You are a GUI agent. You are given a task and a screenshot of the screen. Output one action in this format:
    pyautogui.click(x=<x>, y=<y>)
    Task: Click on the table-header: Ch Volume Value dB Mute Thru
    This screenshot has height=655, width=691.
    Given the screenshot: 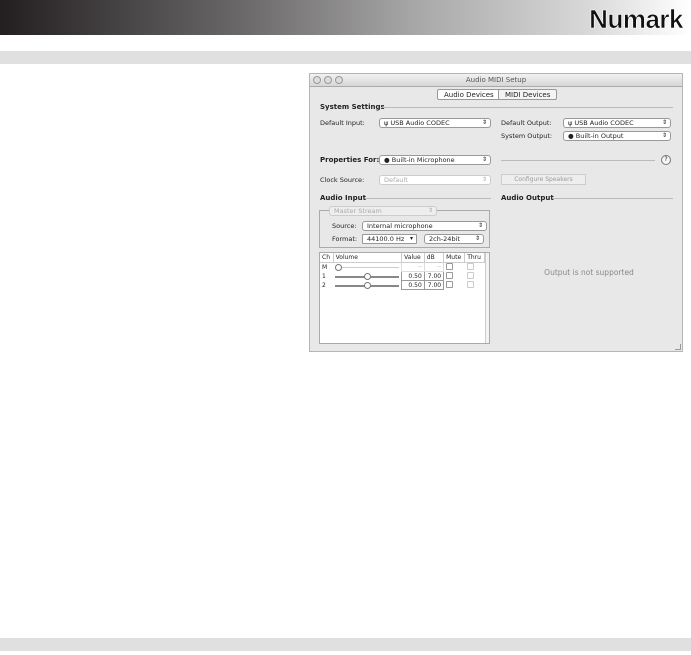 What is the action you would take?
    pyautogui.click(x=402, y=258)
    